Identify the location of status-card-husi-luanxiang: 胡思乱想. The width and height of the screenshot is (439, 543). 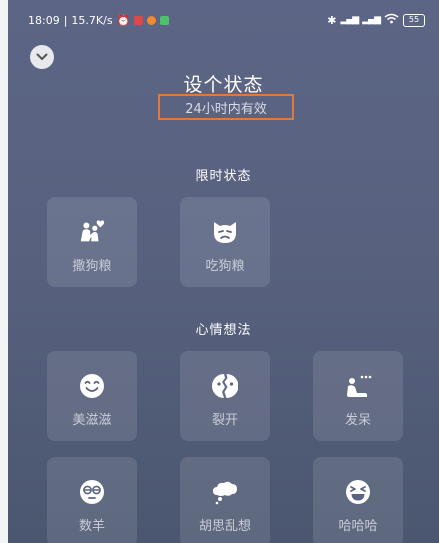
(225, 500).